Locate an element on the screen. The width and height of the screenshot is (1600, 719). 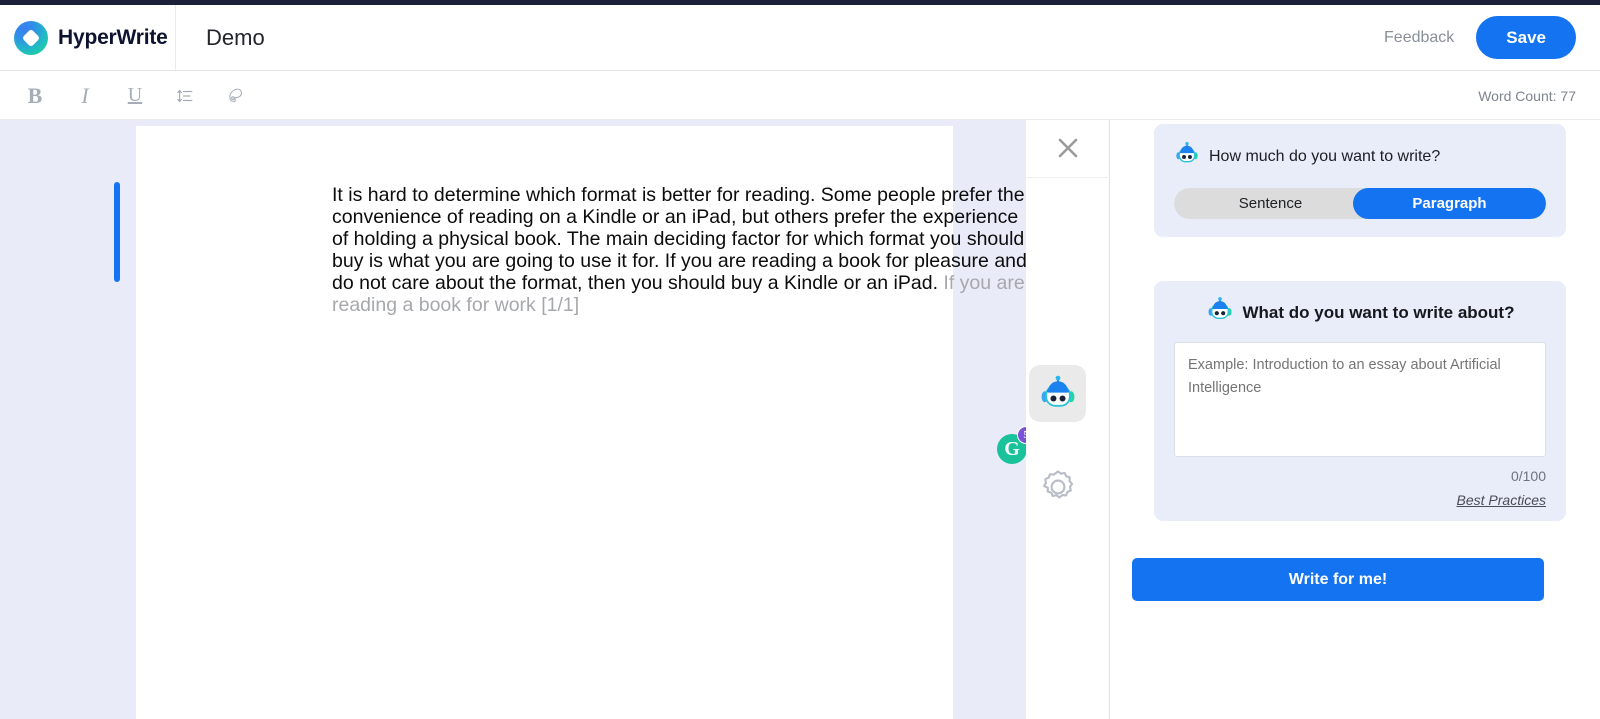
format-tool-group: B I U is located at coordinates (125, 96).